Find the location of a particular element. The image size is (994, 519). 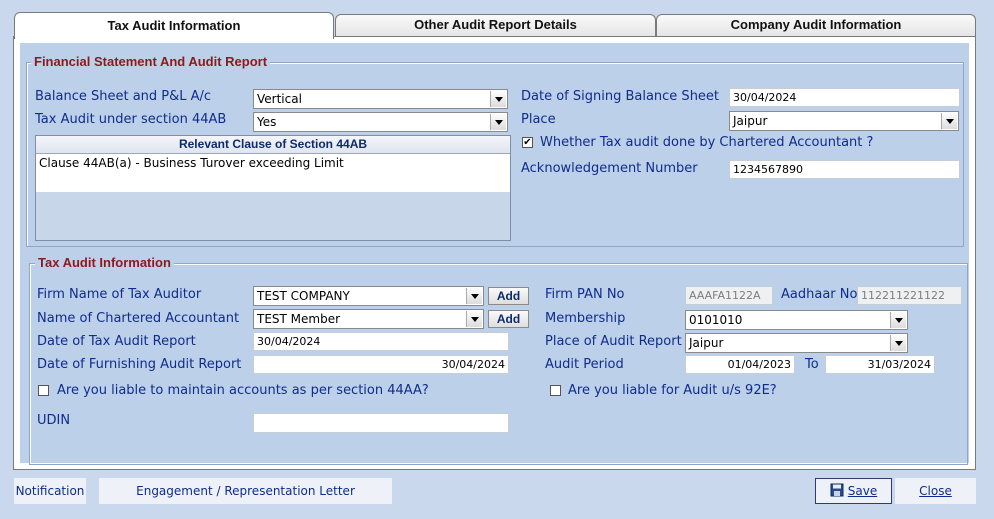

date-tax-audit-report-input: 30/04/2024 is located at coordinates (381, 341).